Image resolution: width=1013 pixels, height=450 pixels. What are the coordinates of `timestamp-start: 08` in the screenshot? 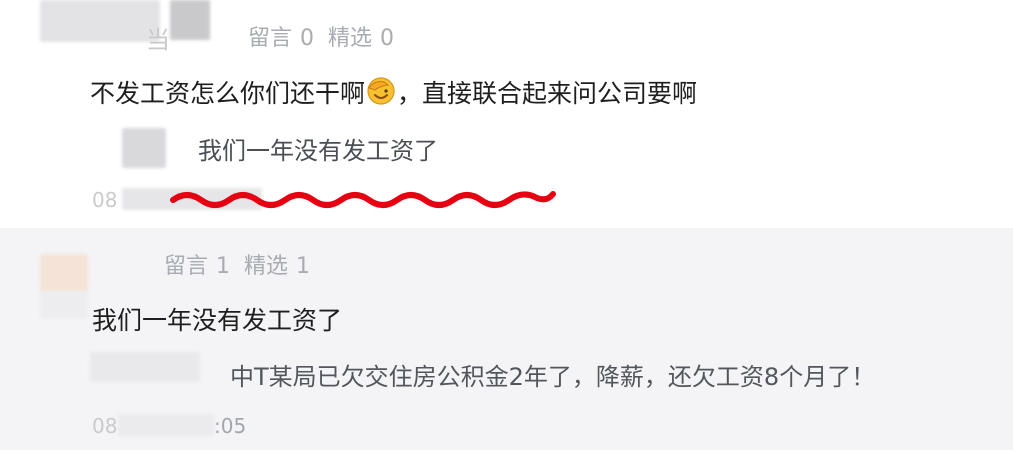 It's located at (105, 426).